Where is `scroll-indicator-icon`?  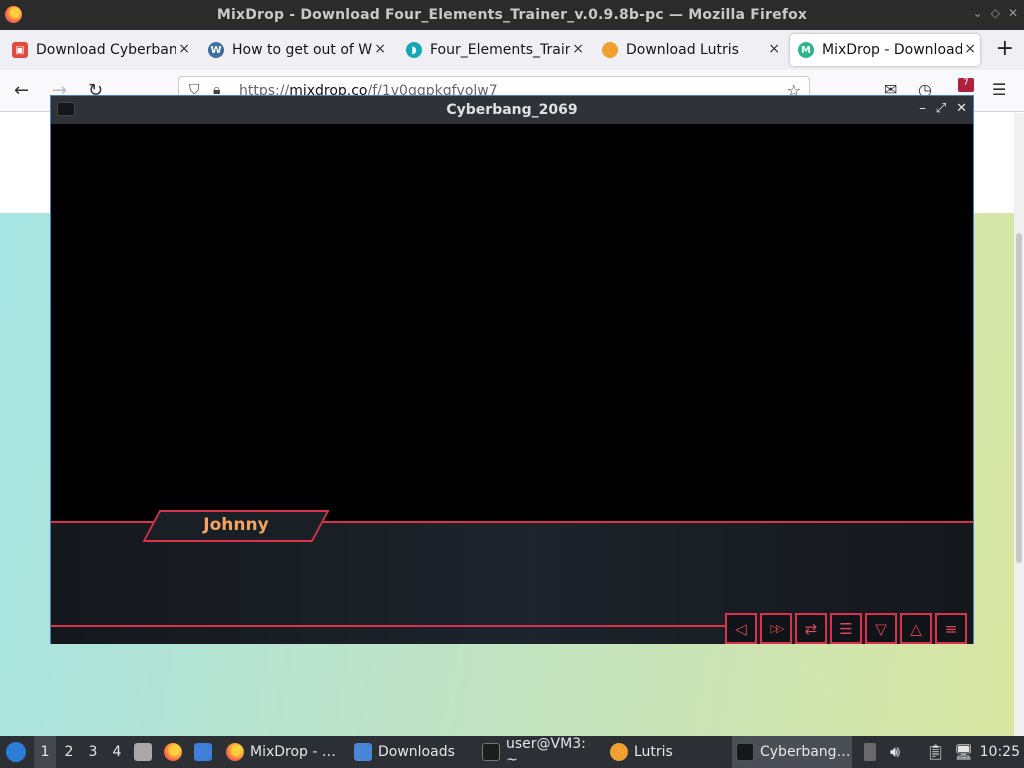
scroll-indicator-icon is located at coordinates (870, 752).